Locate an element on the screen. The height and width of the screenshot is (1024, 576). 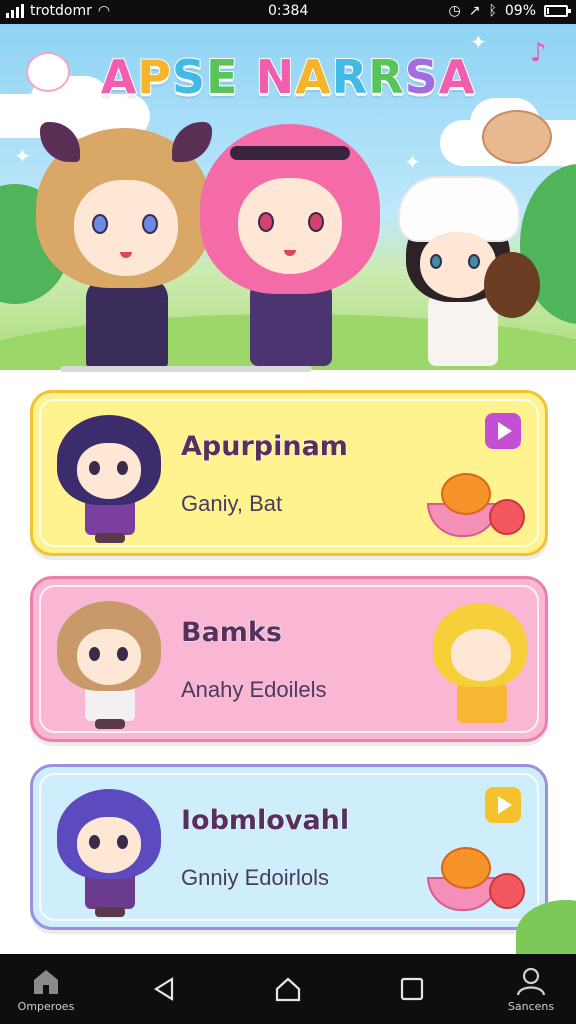
cat-mascot is located at coordinates (517, 137).